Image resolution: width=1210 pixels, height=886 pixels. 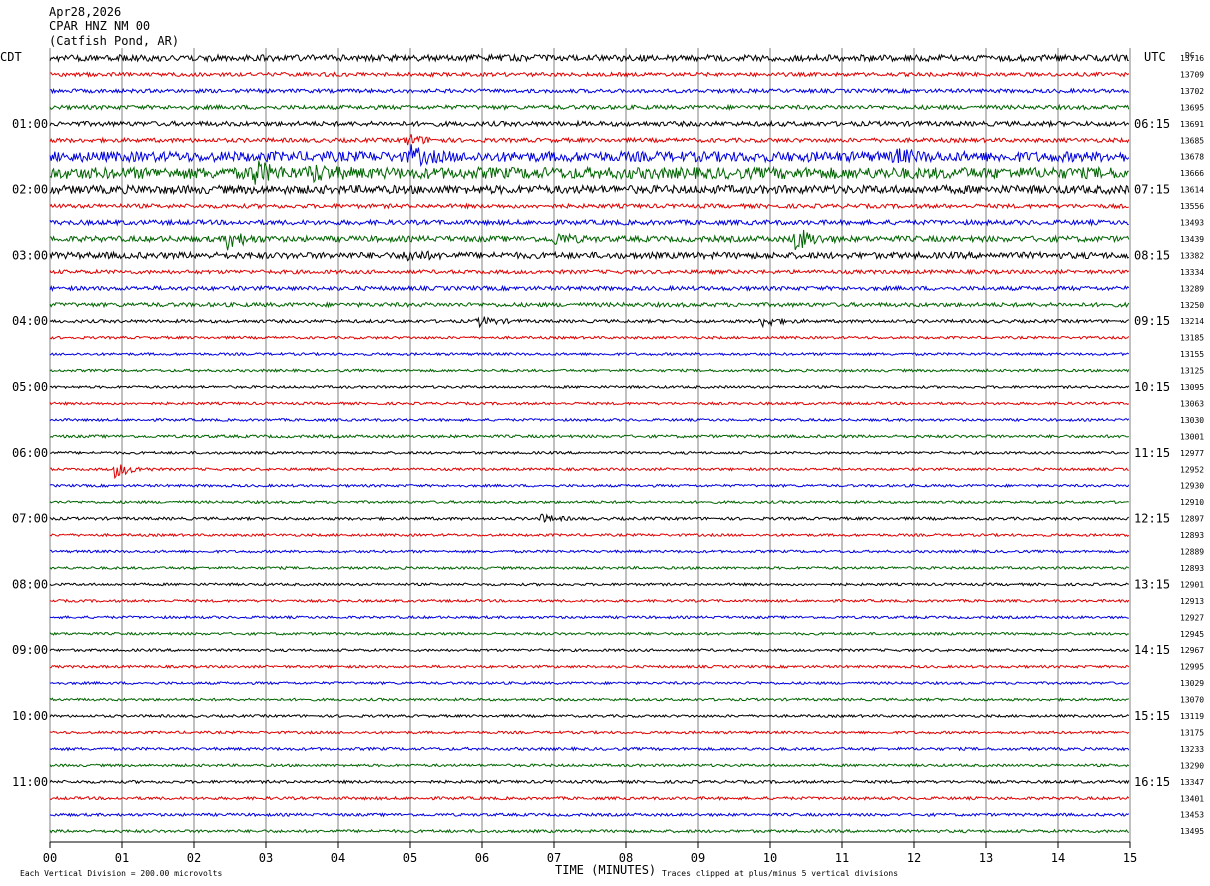 I want to click on hour-label-right: 09:15, so click(x=1152, y=321).